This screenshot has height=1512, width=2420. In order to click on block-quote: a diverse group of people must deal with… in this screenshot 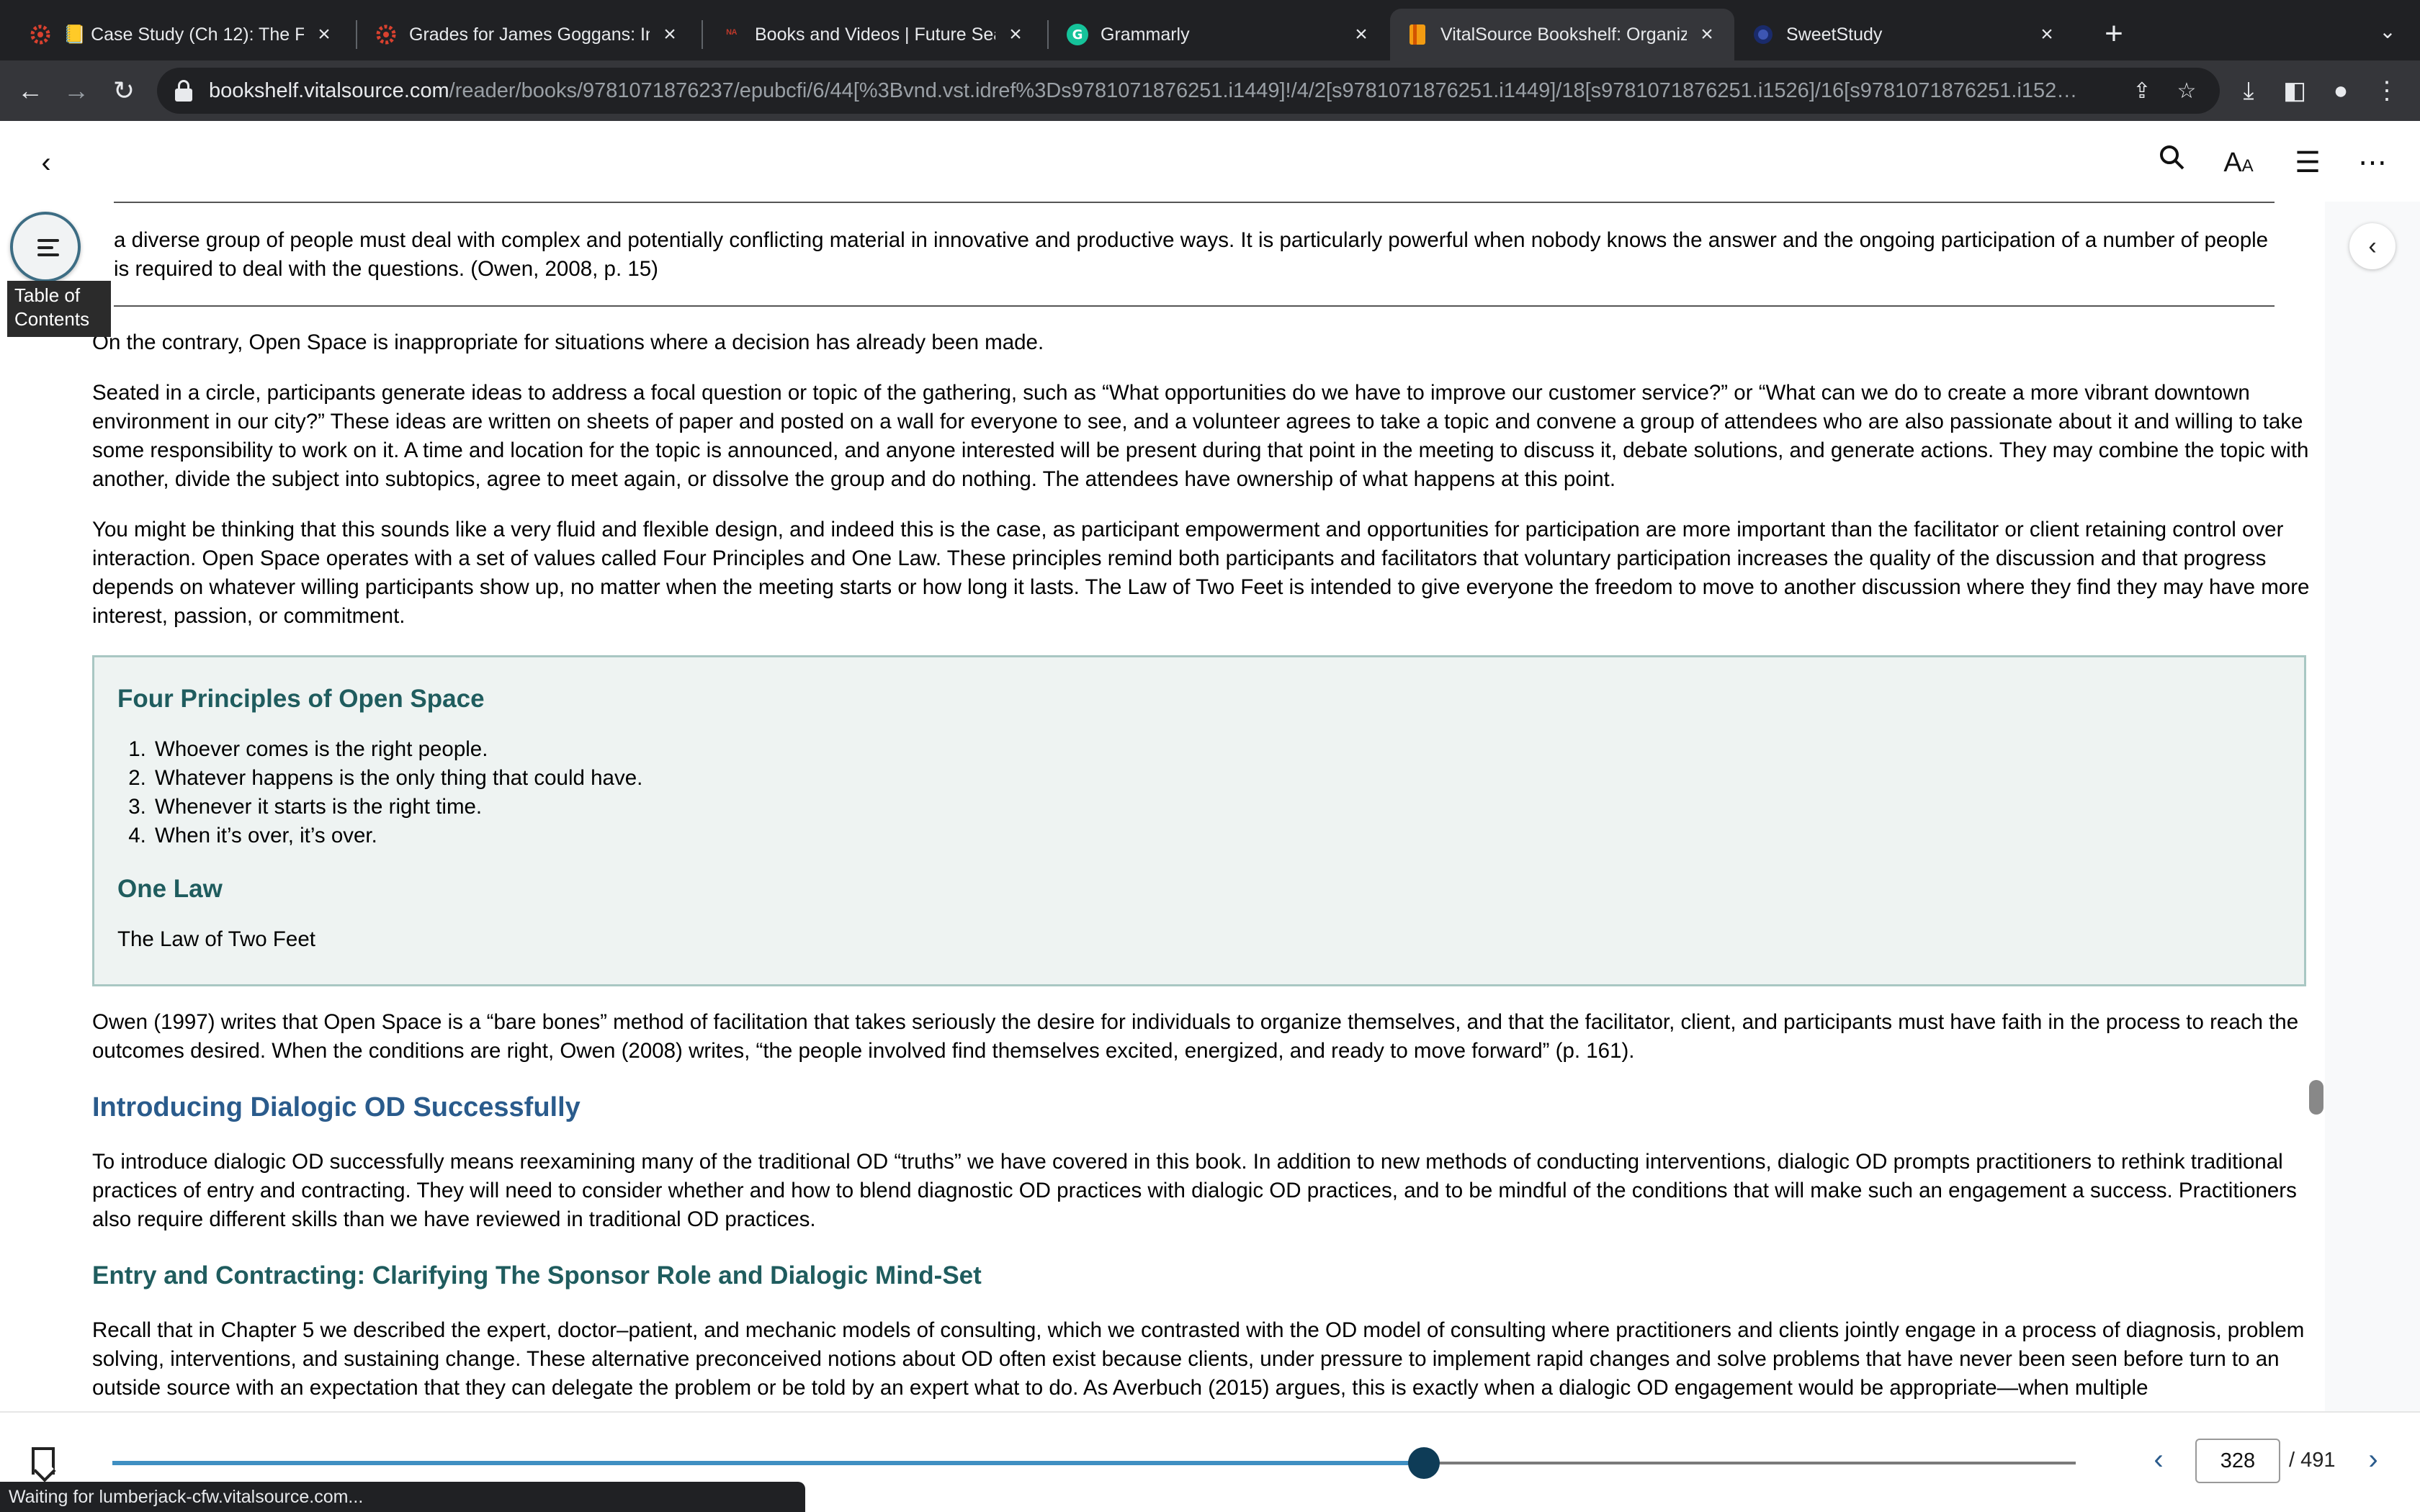, I will do `click(1191, 254)`.